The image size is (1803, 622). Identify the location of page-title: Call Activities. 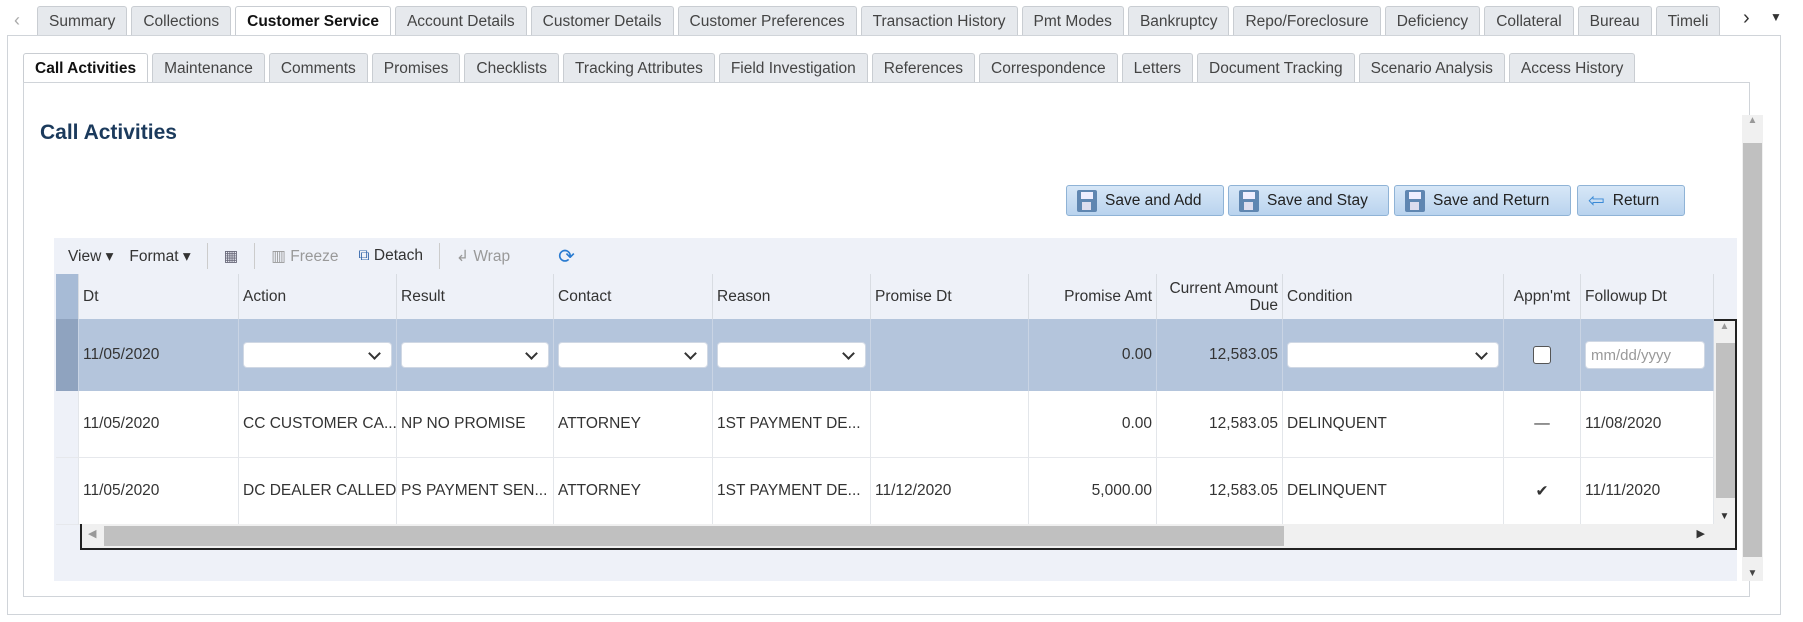
(108, 132).